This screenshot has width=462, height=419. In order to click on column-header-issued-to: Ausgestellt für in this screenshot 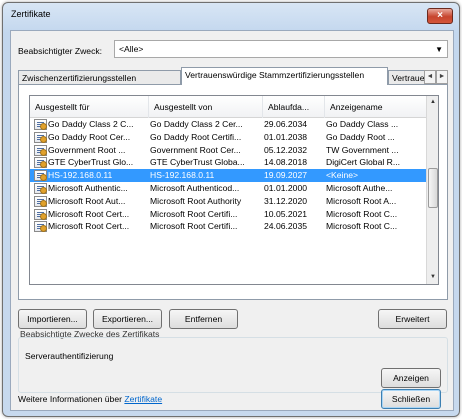, I will do `click(89, 107)`.